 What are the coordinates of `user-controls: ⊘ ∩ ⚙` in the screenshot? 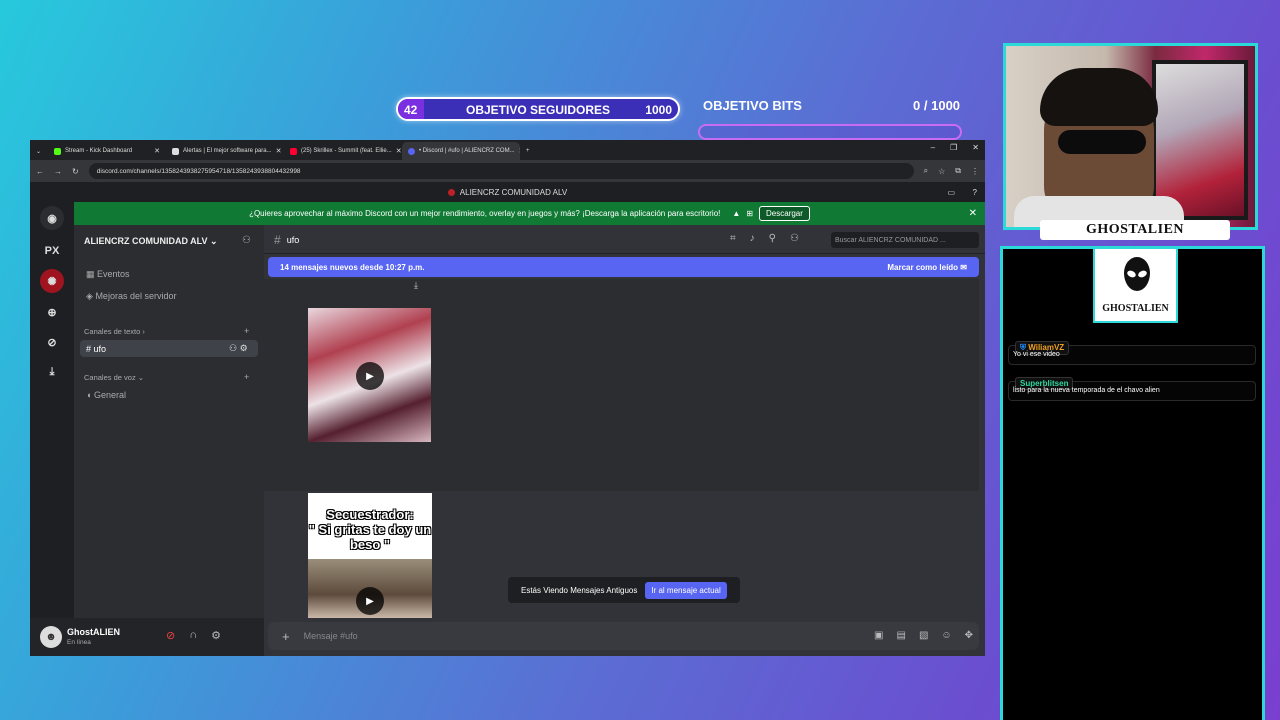 It's located at (193, 635).